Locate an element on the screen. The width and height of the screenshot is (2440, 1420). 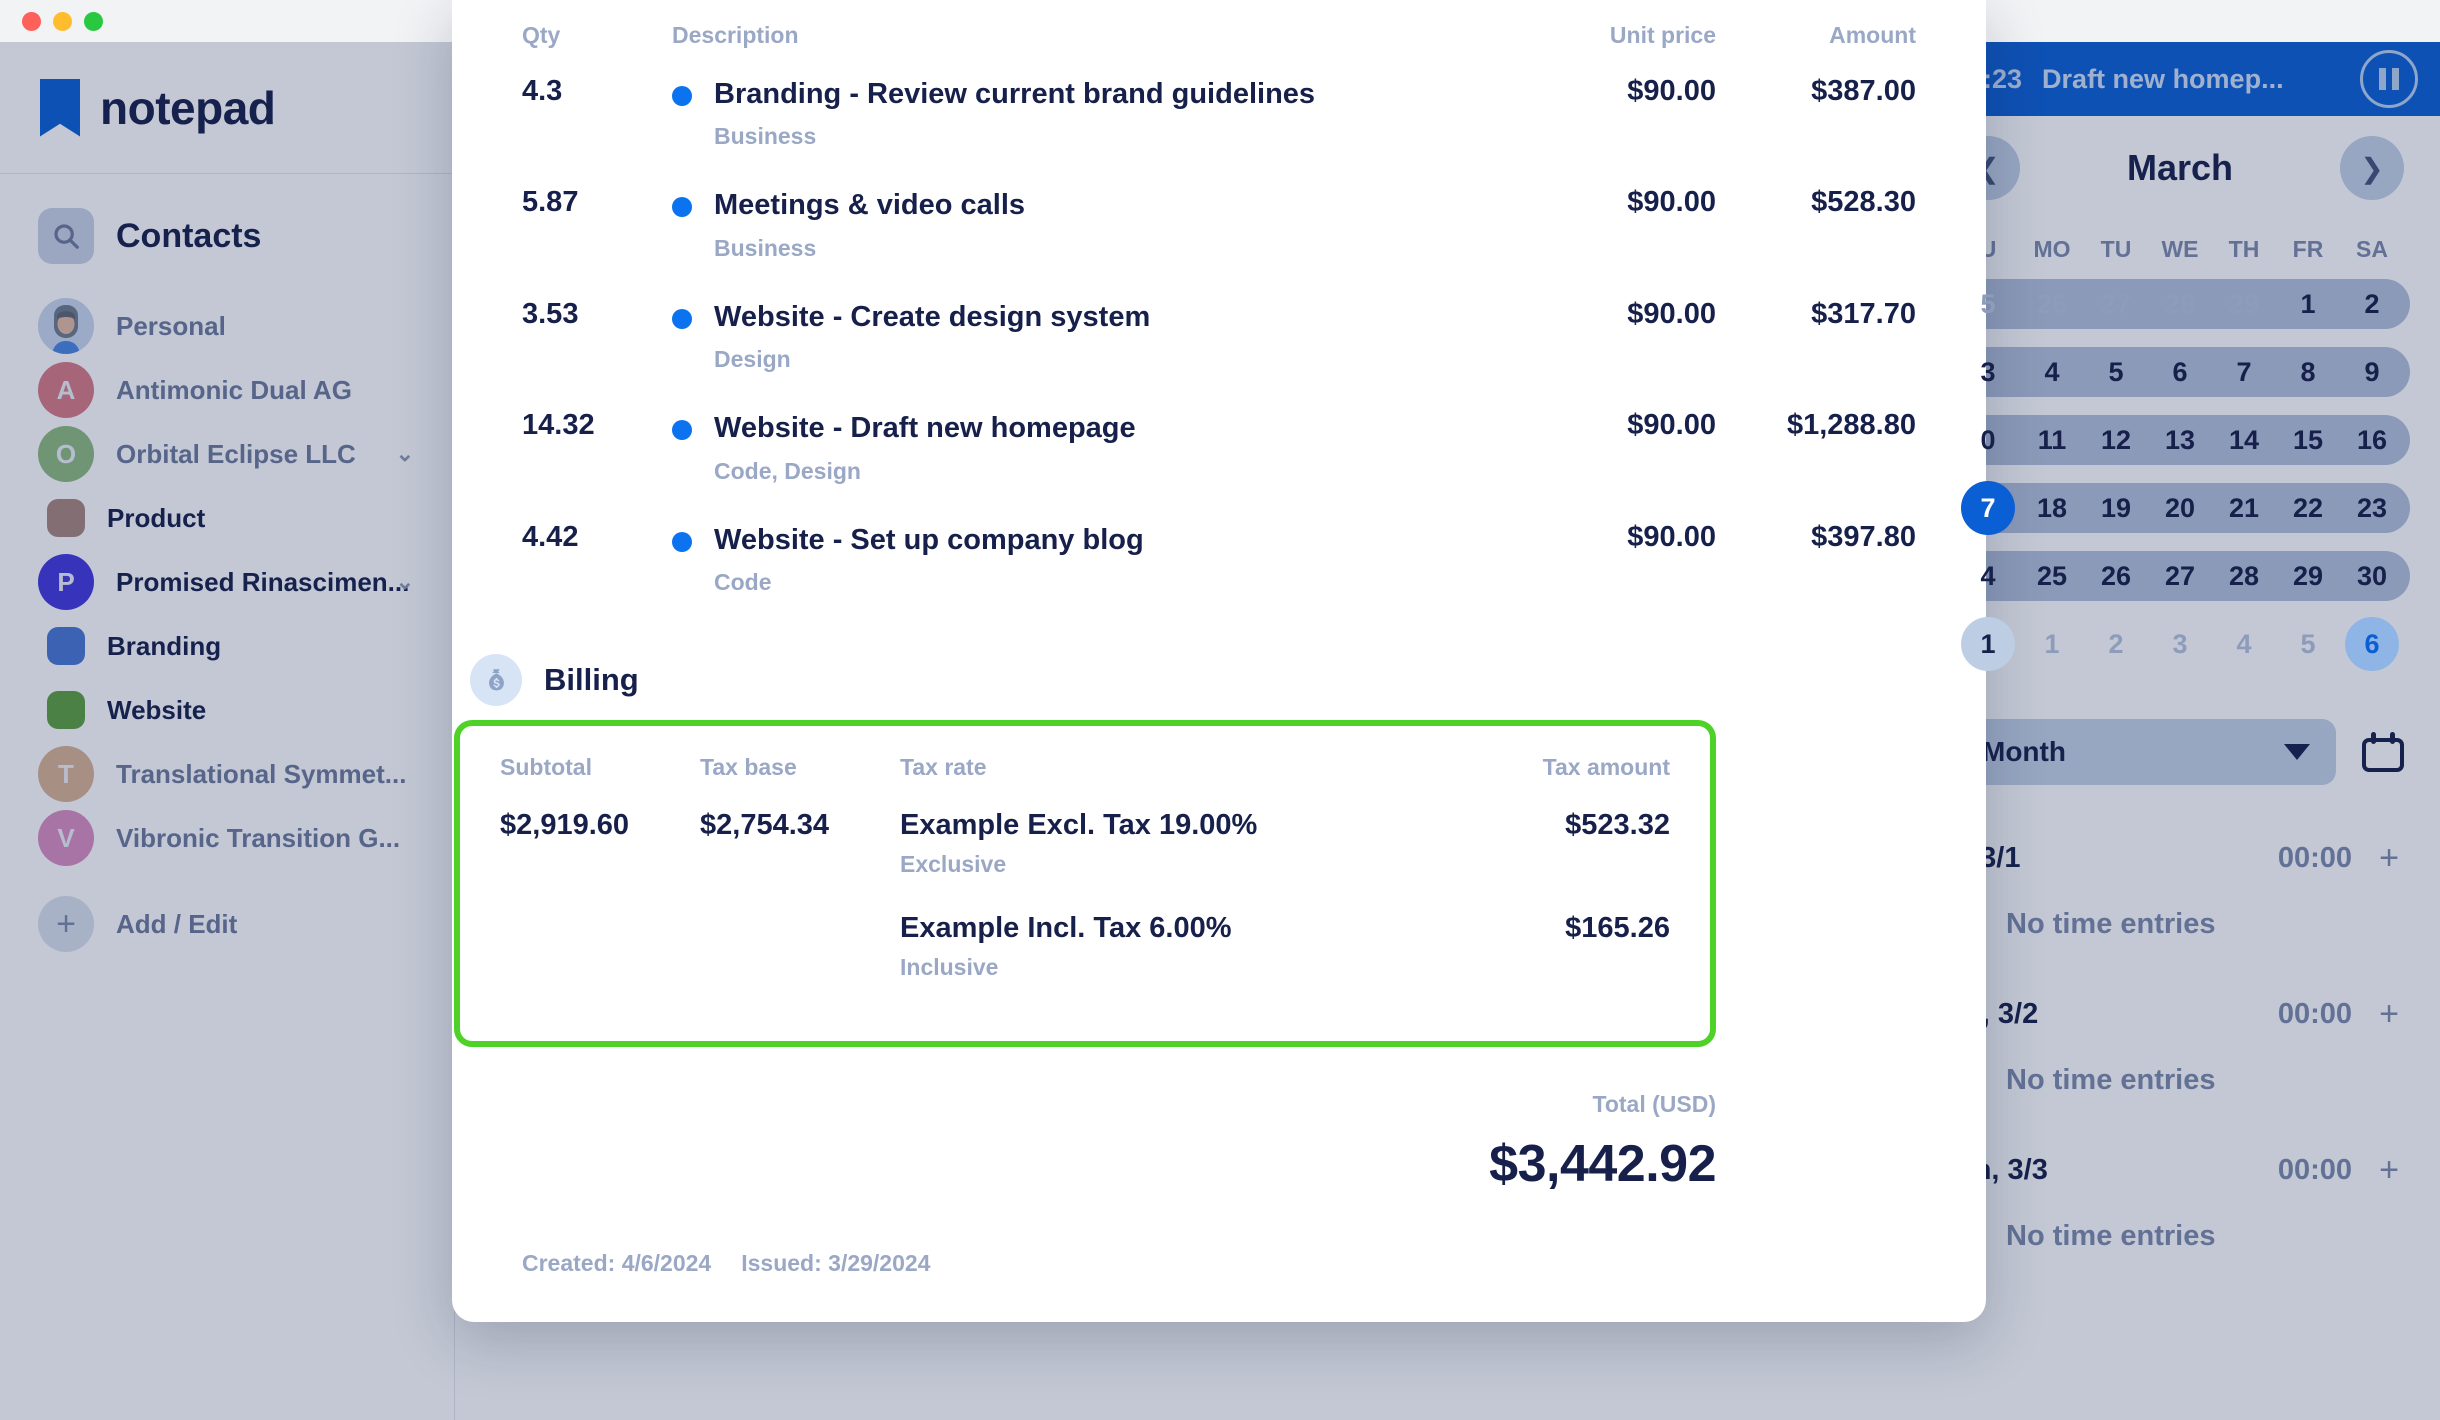
money-bag-icon is located at coordinates (496, 680).